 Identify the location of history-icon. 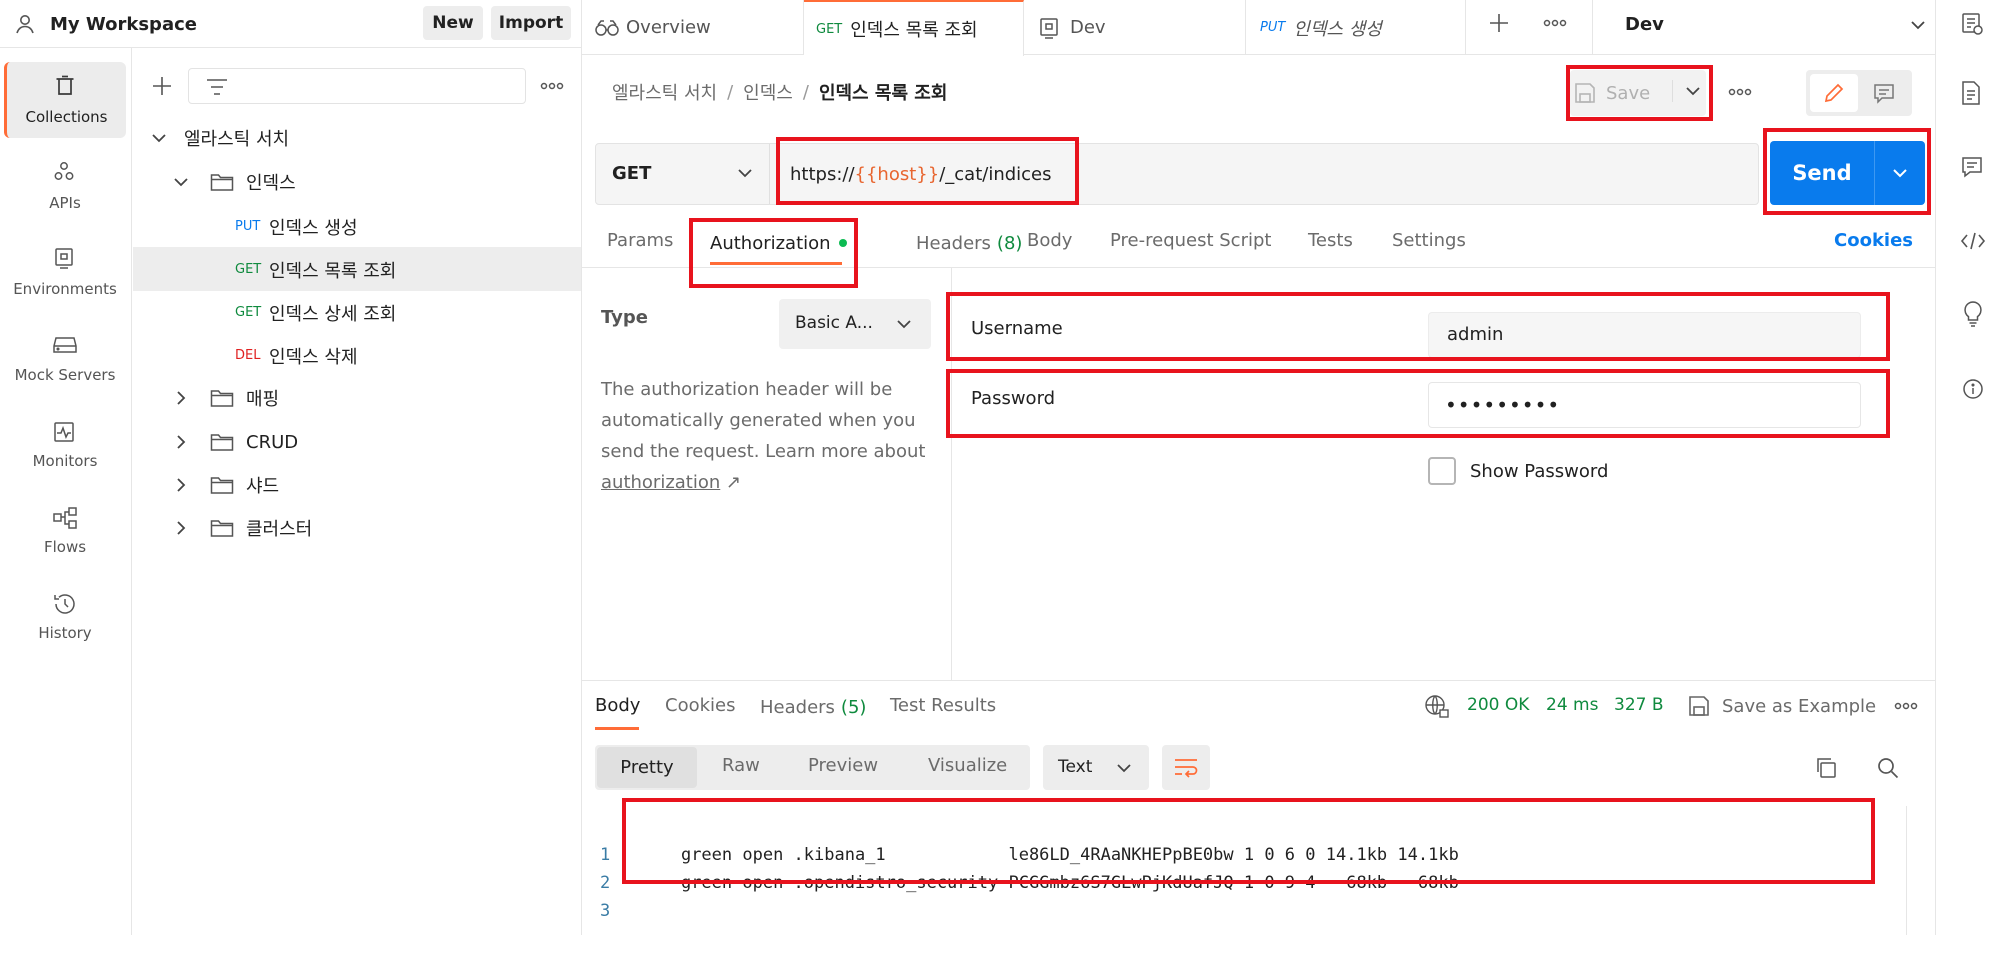
(65, 604).